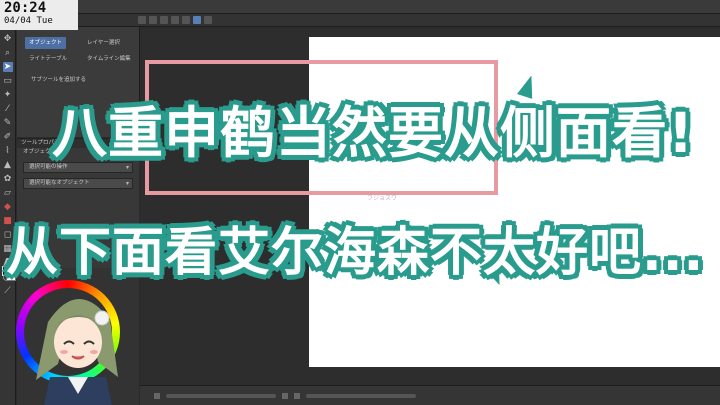  Describe the element at coordinates (197, 20) in the screenshot. I see `snap-icon` at that location.